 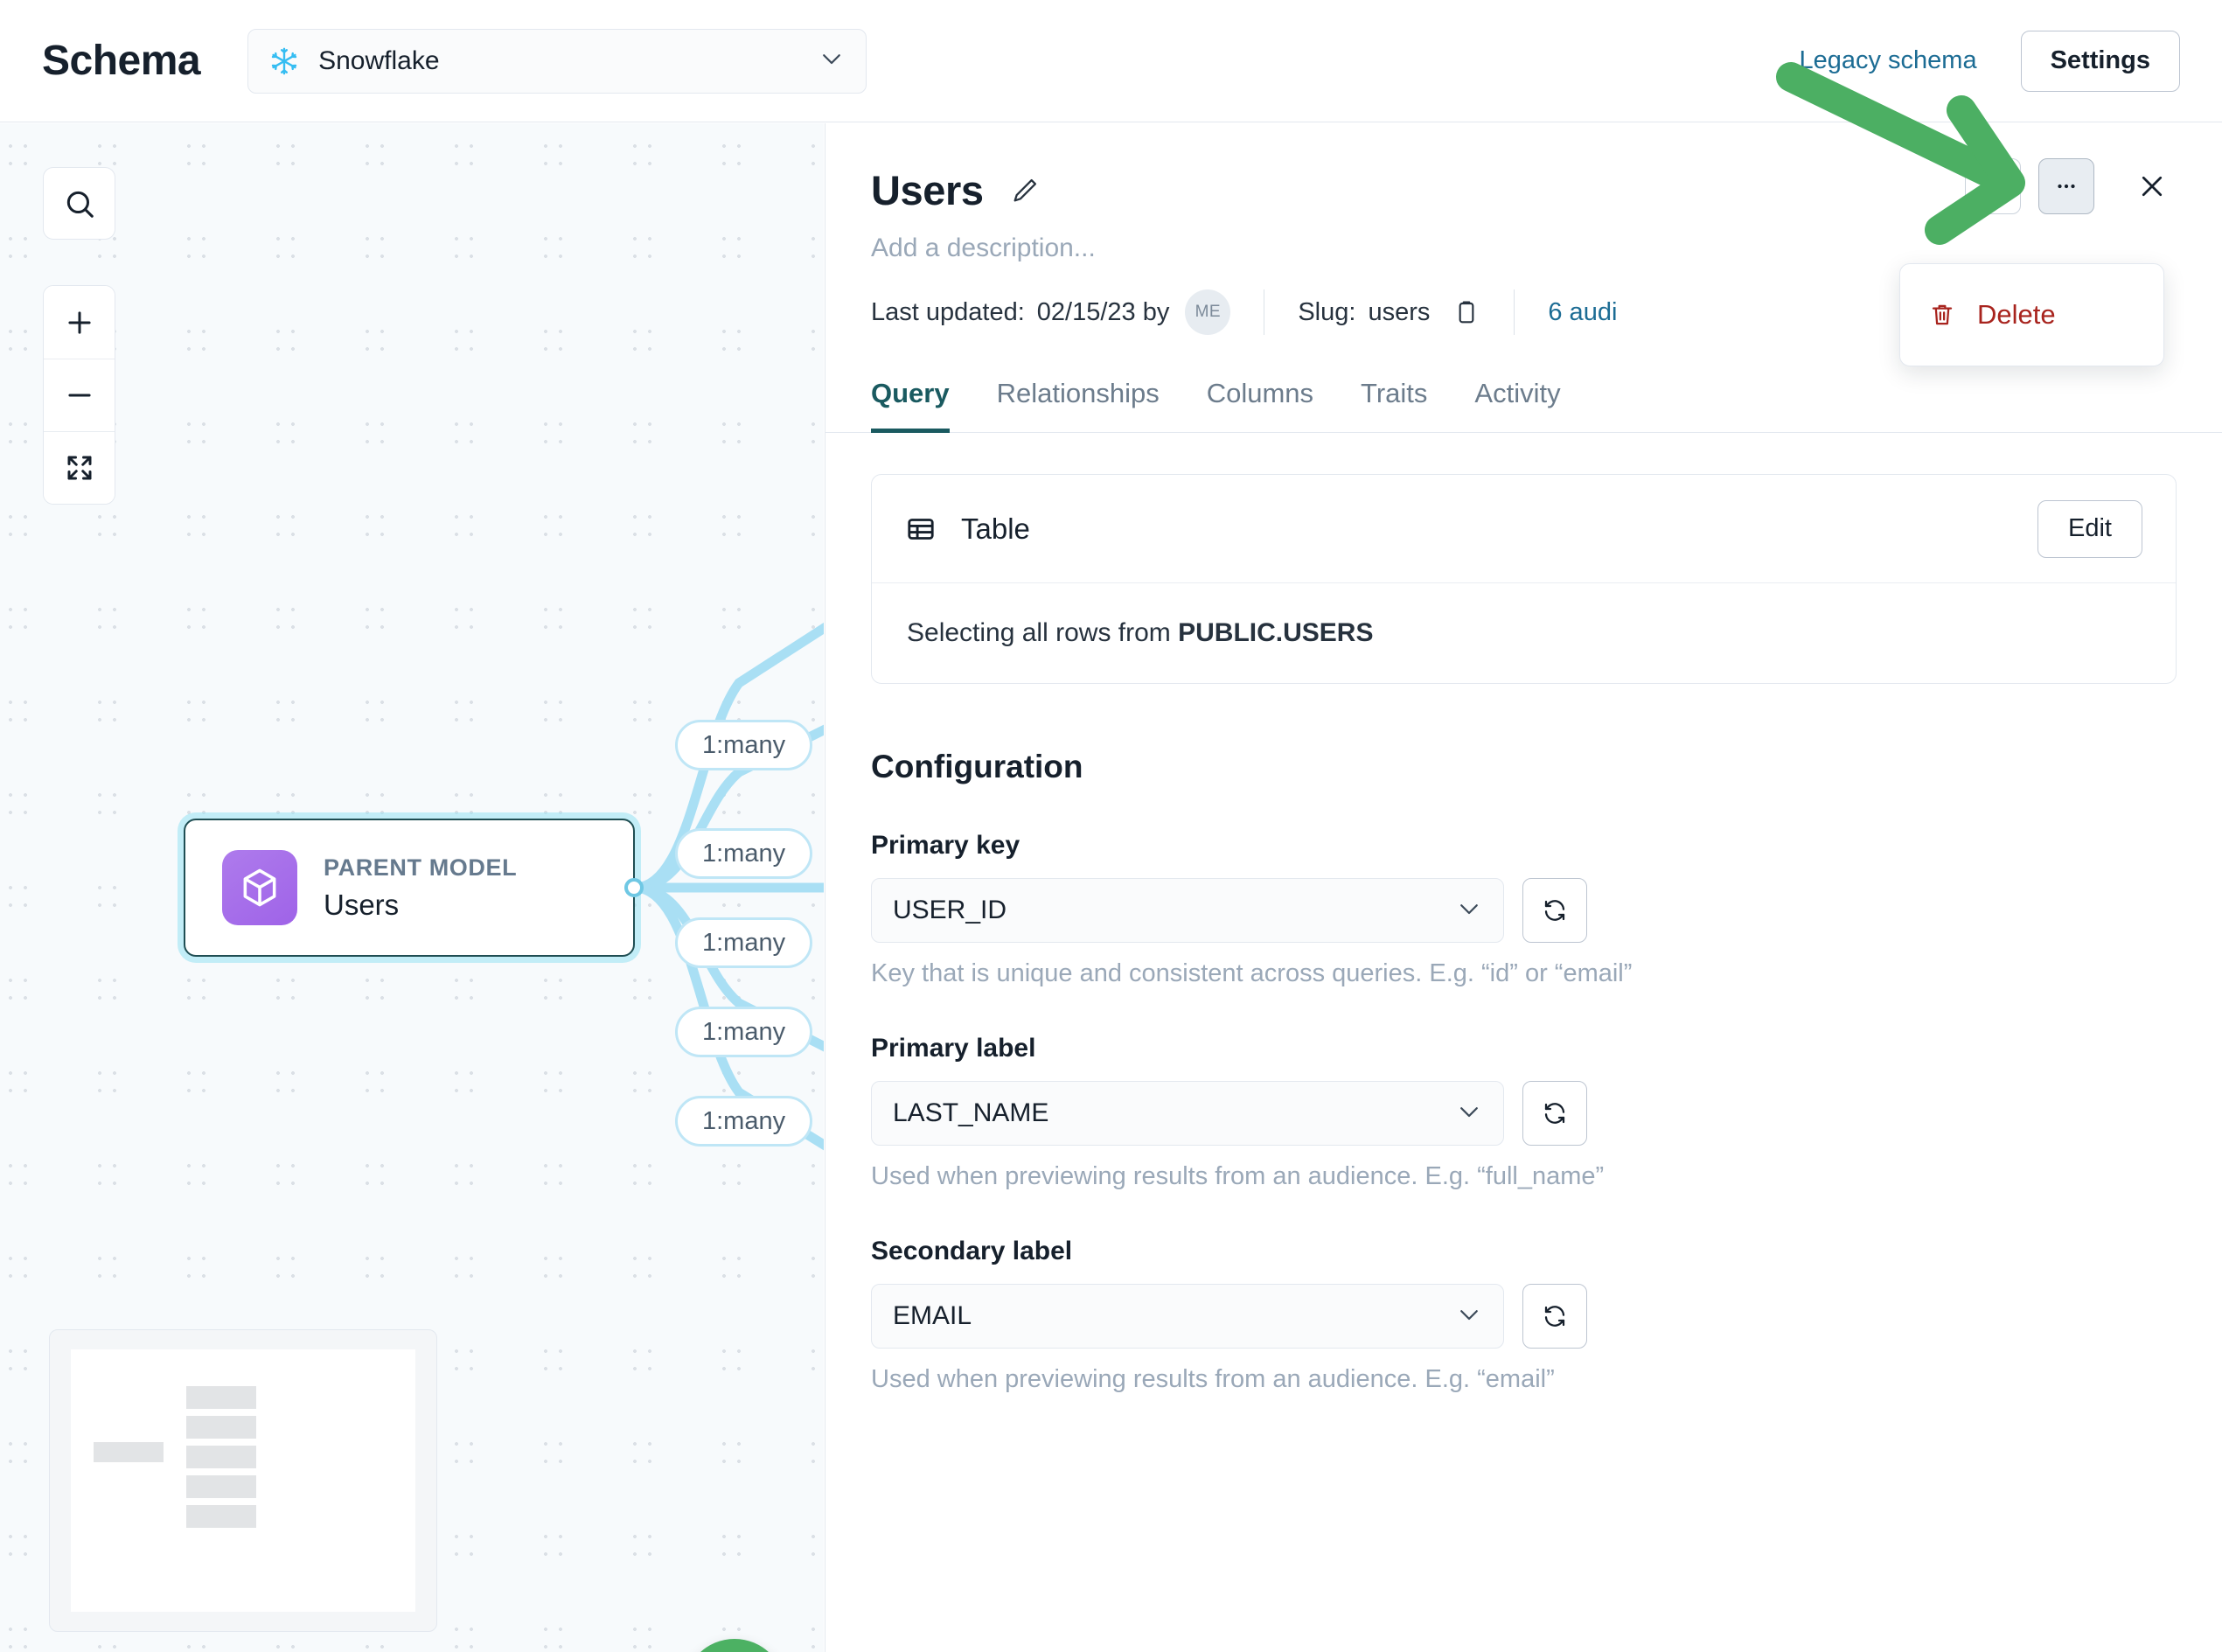 I want to click on source-select: Snowflake, so click(x=557, y=61).